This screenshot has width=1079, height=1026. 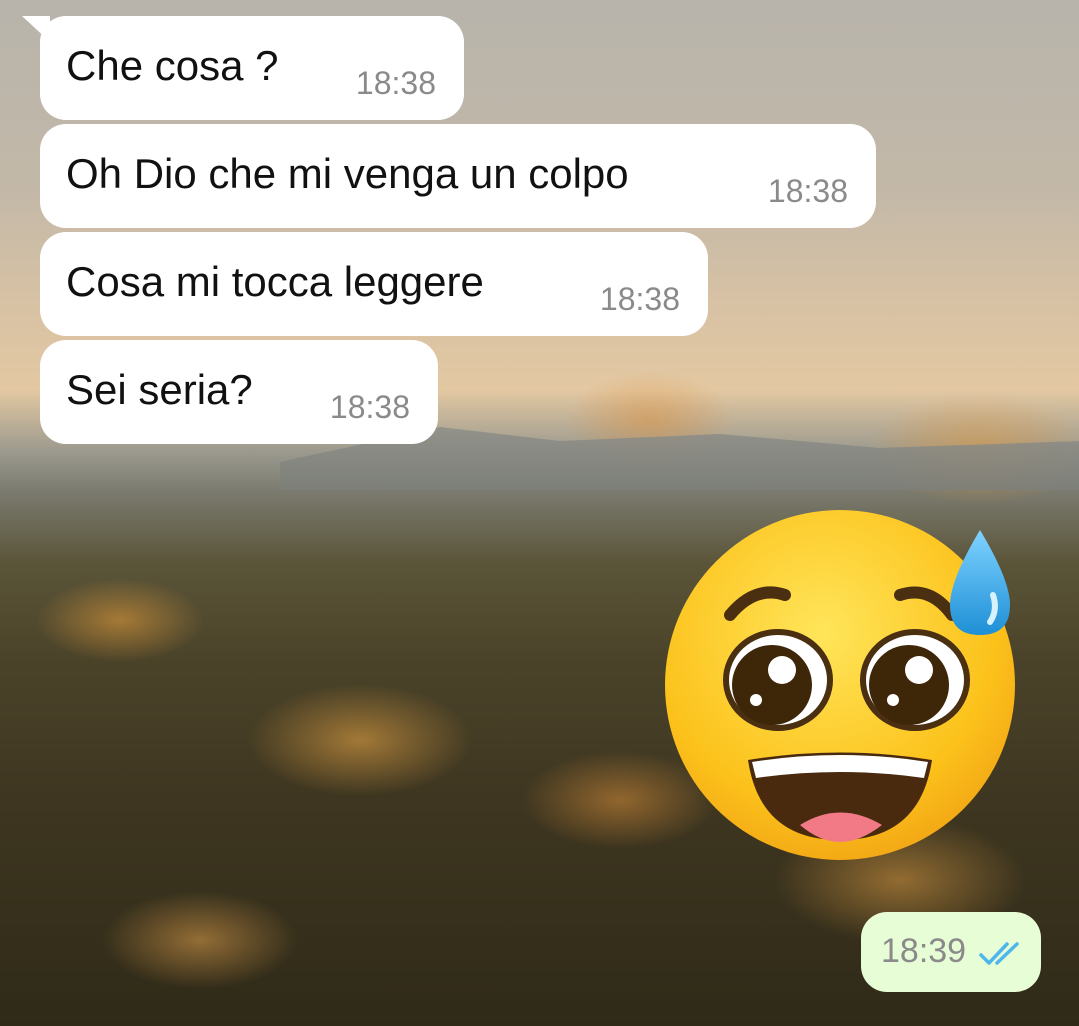 I want to click on incoming-message: Oh Dio che mi venga un colpo 18:38, so click(x=458, y=176).